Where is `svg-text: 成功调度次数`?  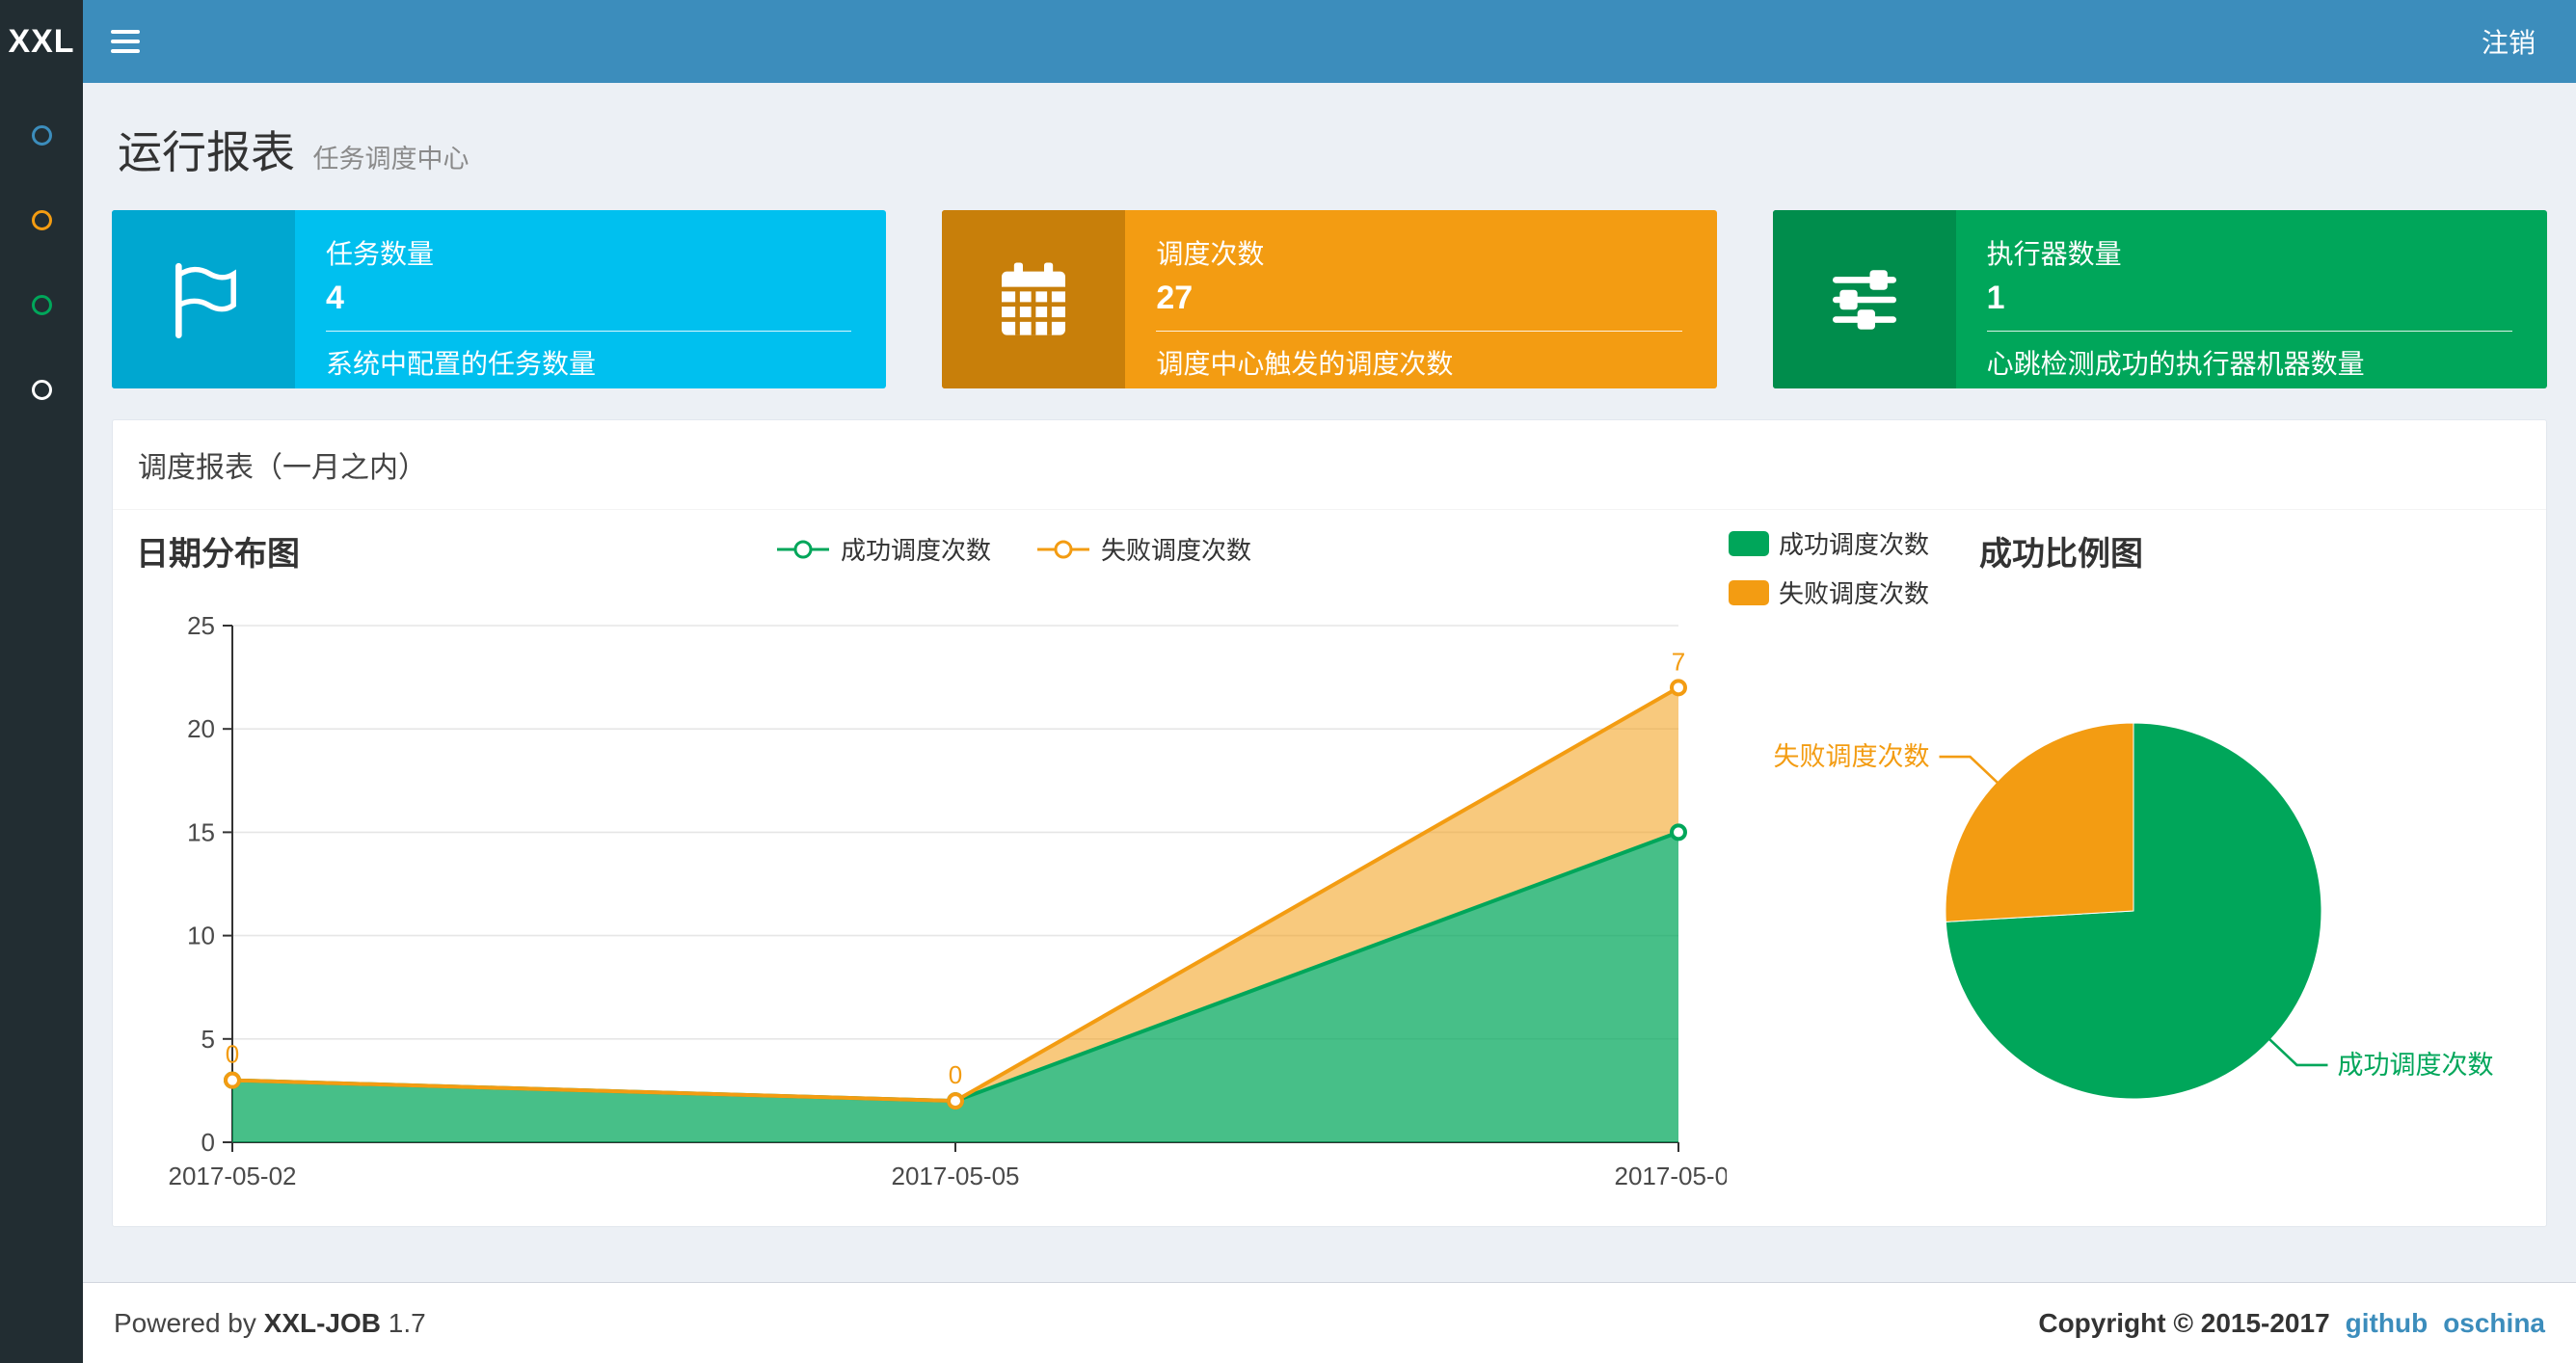 svg-text: 成功调度次数 is located at coordinates (2415, 1065).